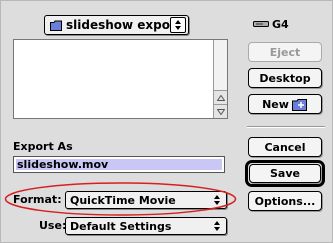 The height and width of the screenshot is (243, 333). What do you see at coordinates (285, 52) in the screenshot?
I see `eject-button: Eject` at bounding box center [285, 52].